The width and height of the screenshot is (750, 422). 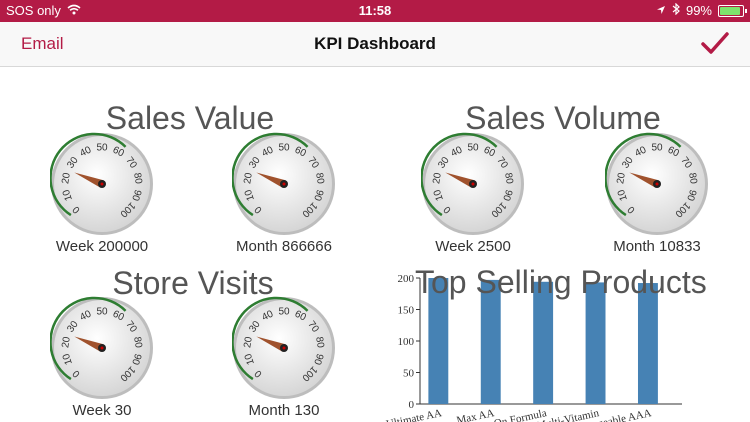 I want to click on clock: 11:58, so click(x=375, y=10).